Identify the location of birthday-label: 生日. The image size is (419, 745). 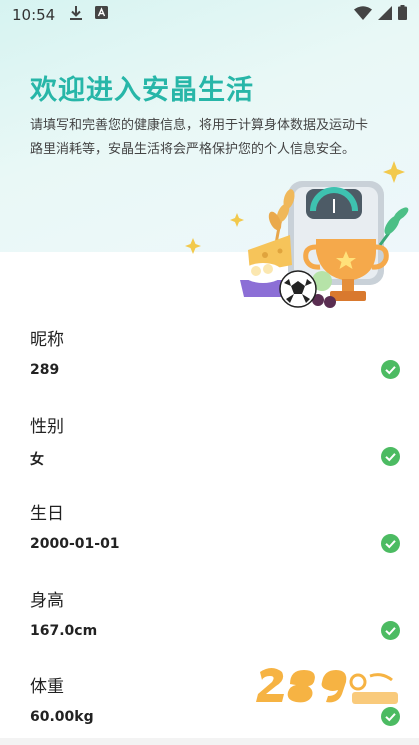
(47, 514).